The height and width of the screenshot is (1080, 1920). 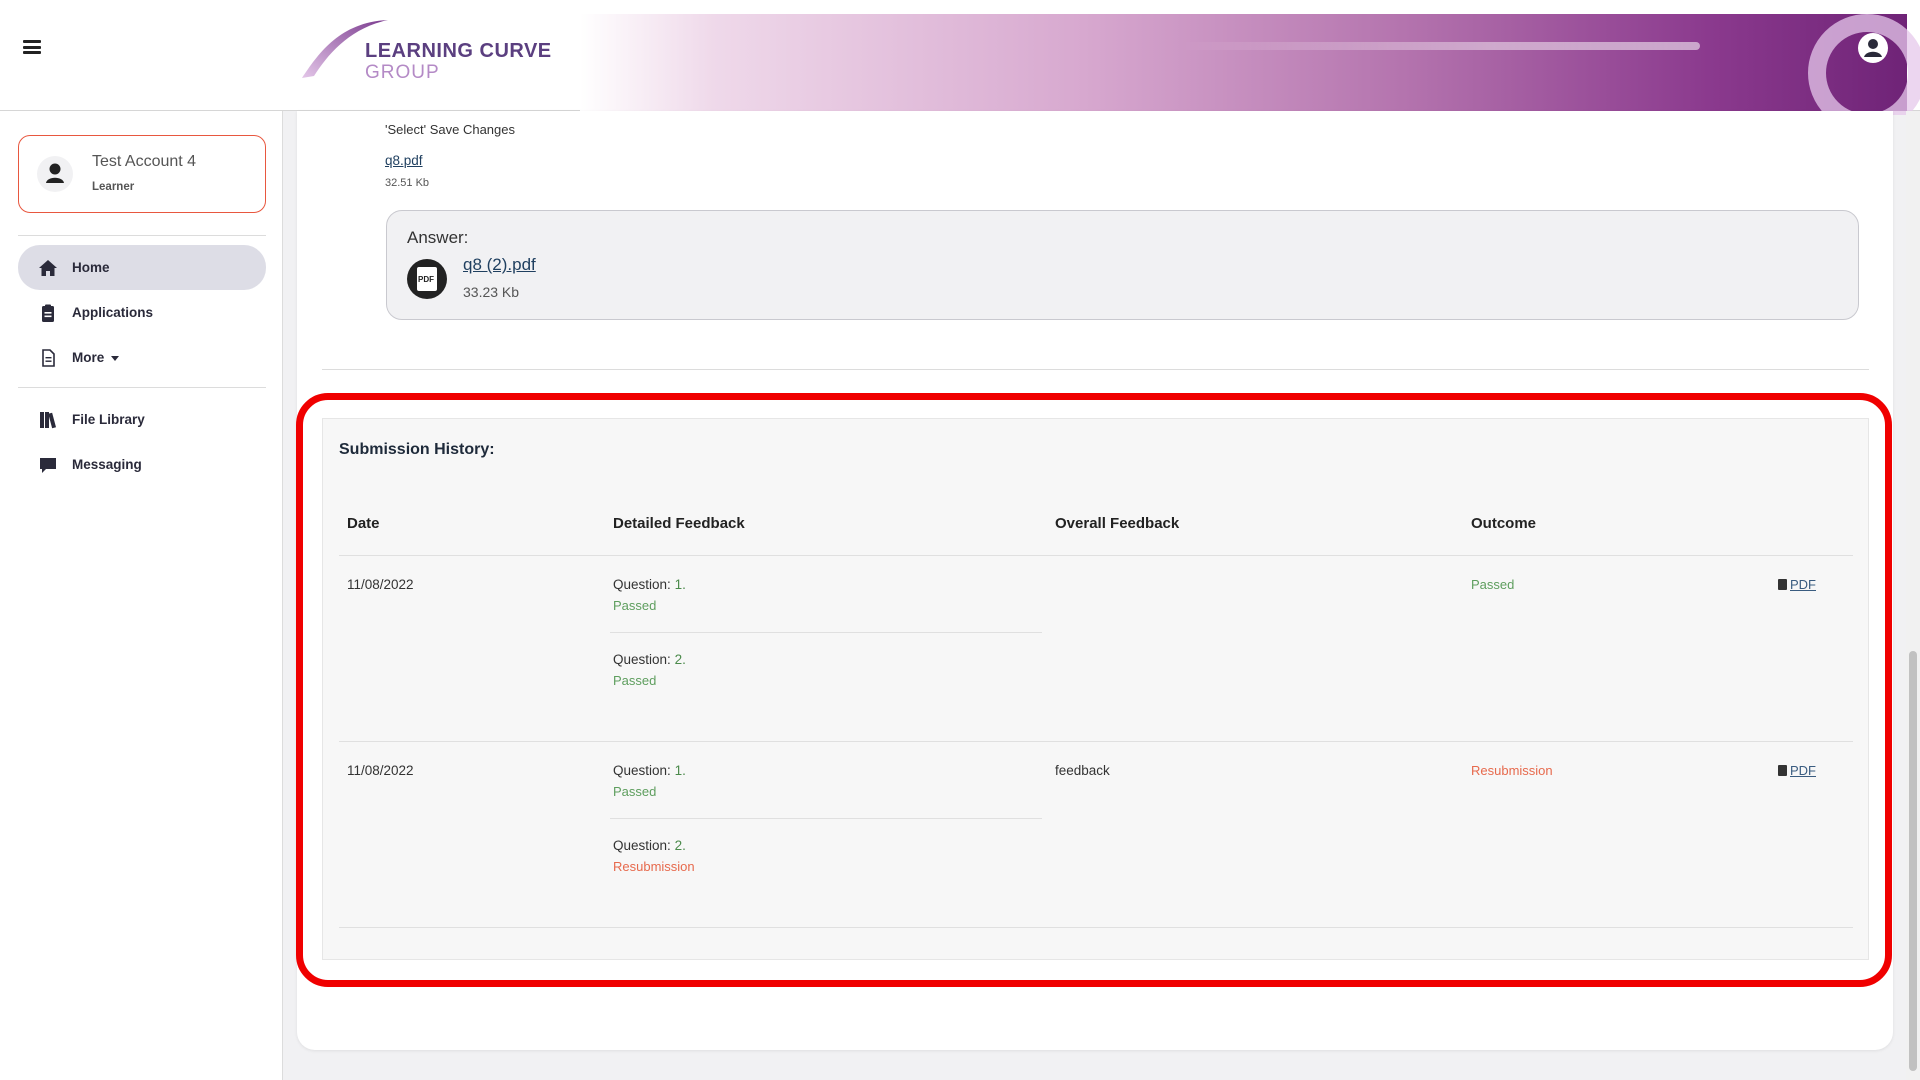 I want to click on company-logo: LEARNING CURVE GROUP, so click(x=435, y=49).